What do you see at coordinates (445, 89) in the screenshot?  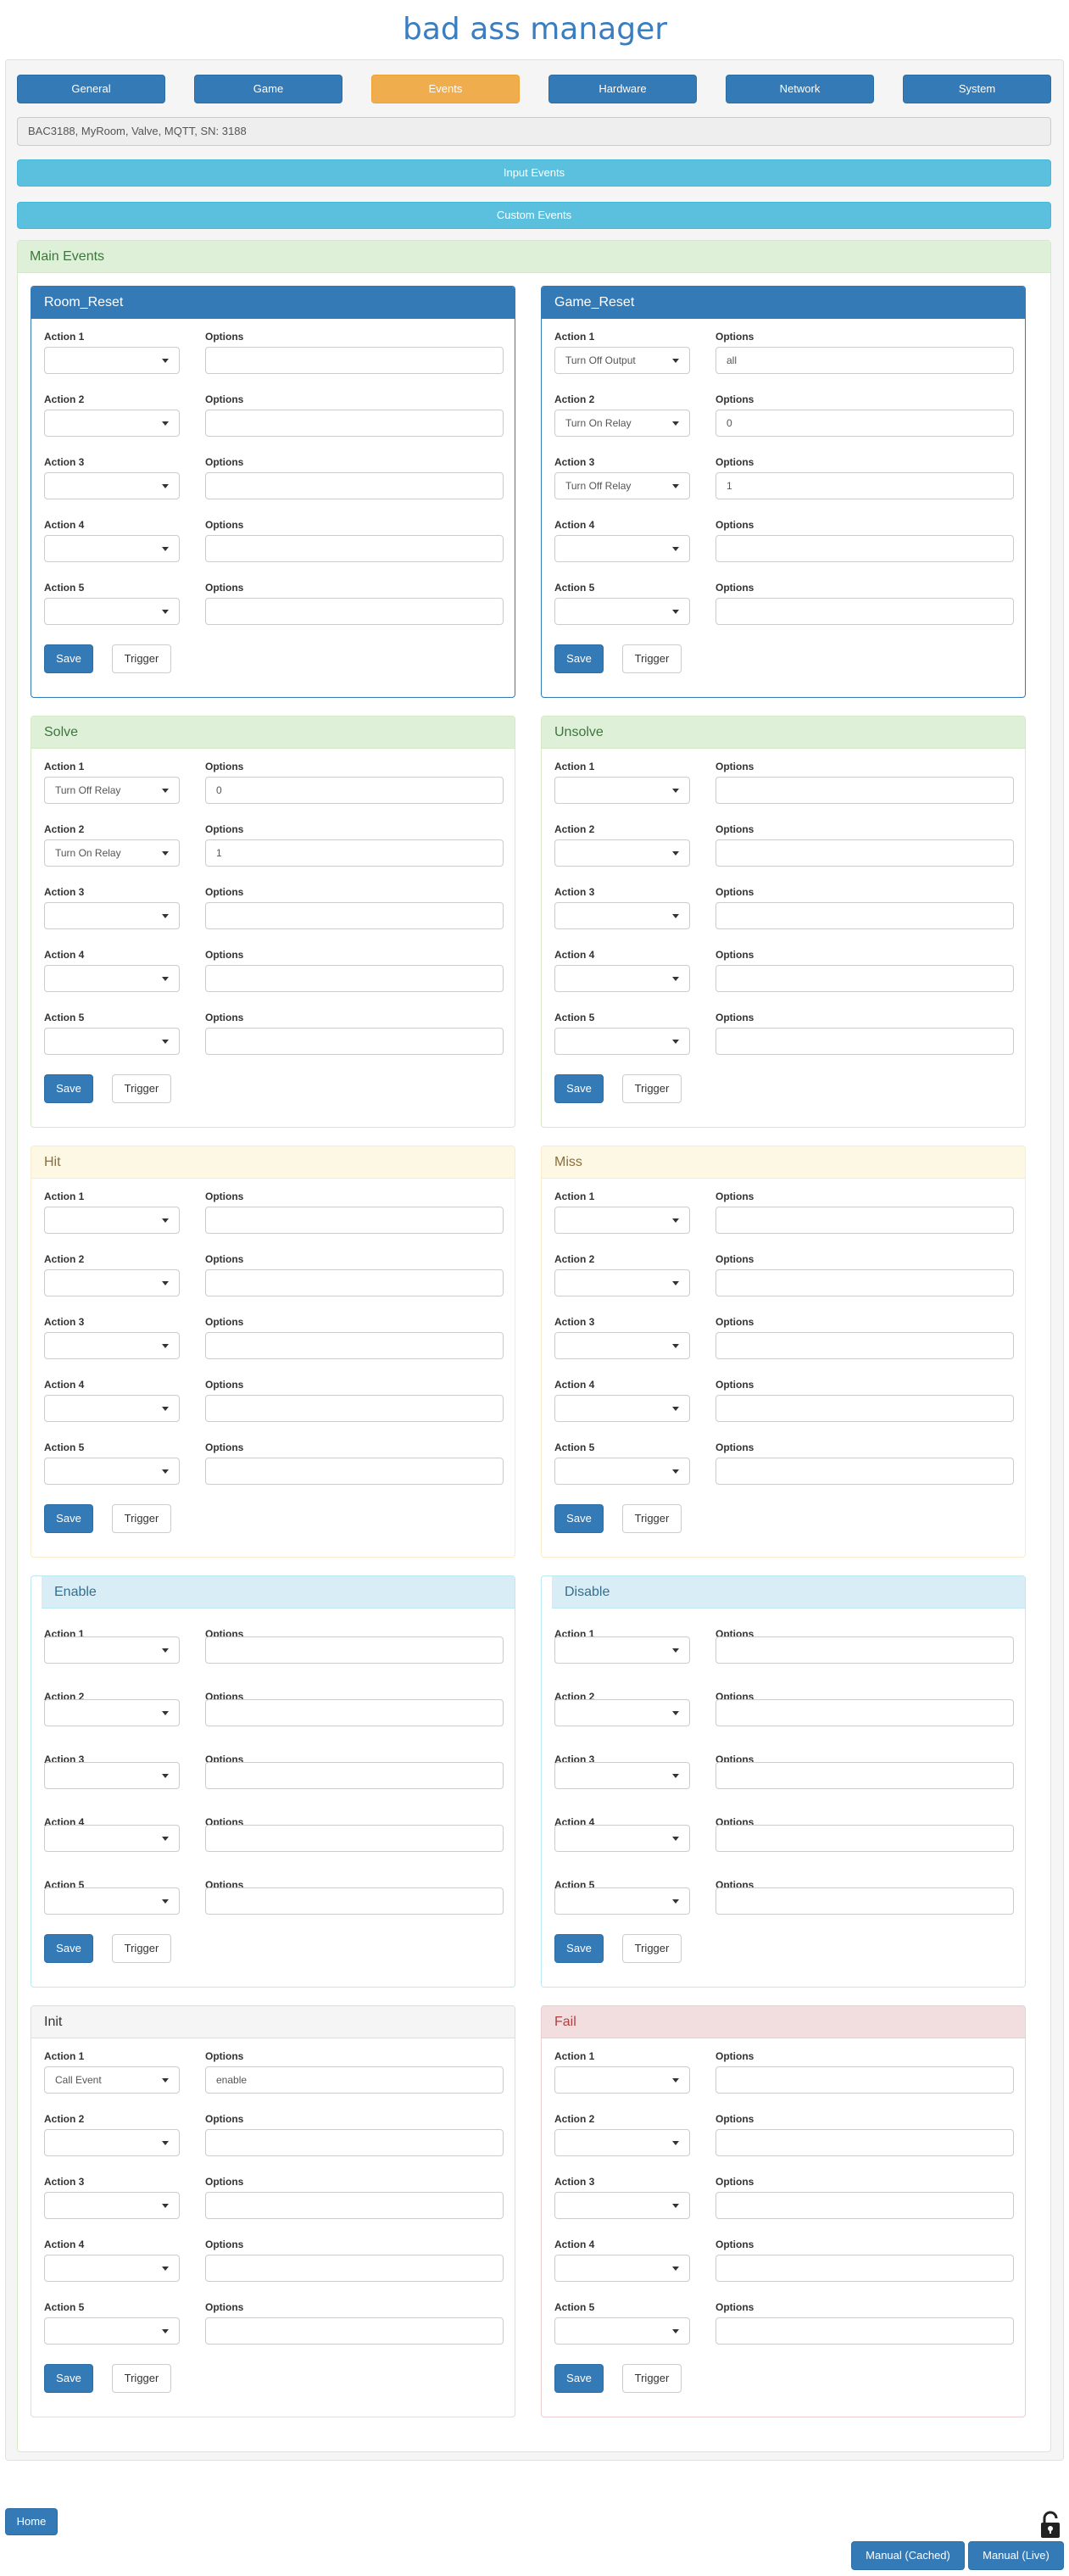 I see `tab-events: Events` at bounding box center [445, 89].